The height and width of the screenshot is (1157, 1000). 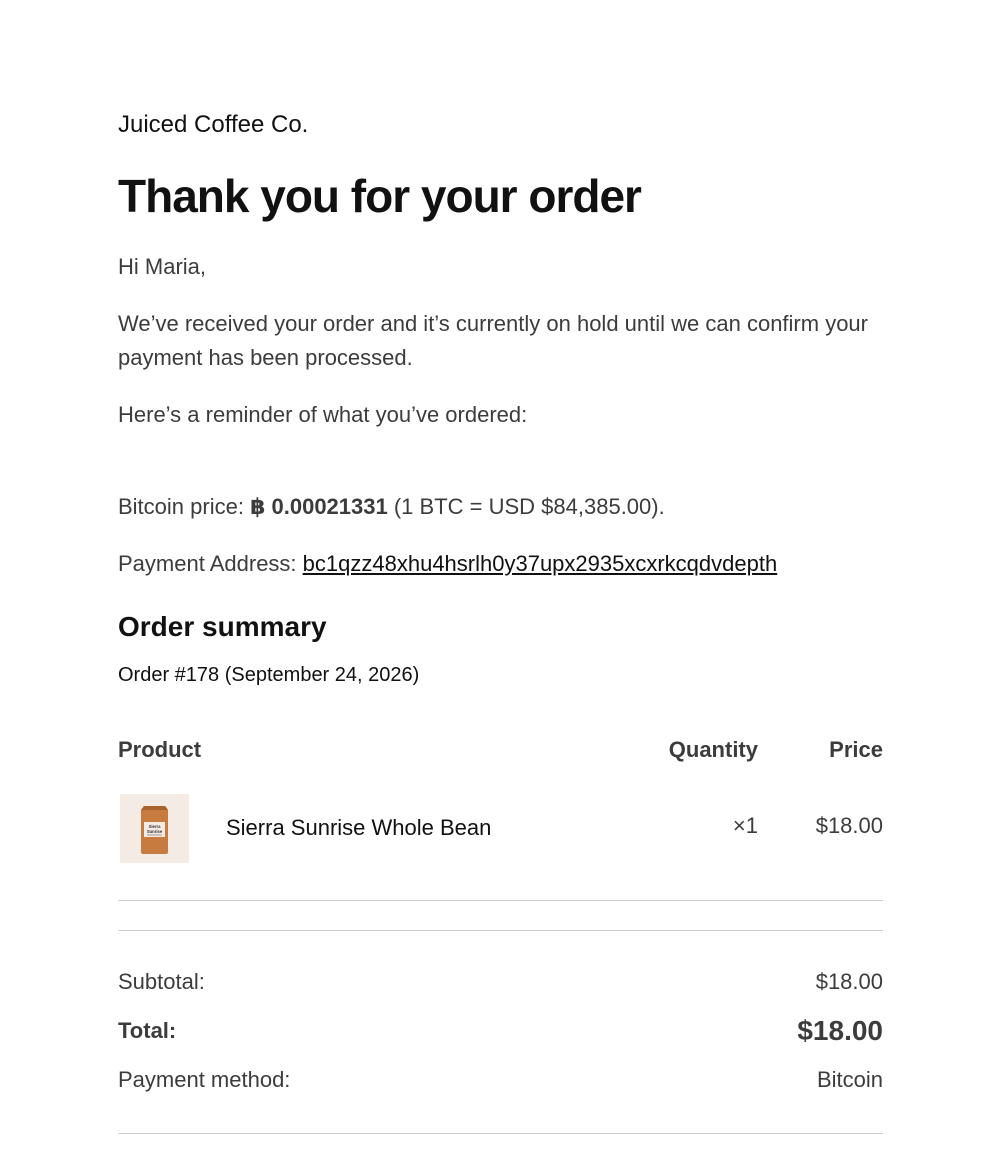 What do you see at coordinates (380, 196) in the screenshot?
I see `page-title: Thank you for your order` at bounding box center [380, 196].